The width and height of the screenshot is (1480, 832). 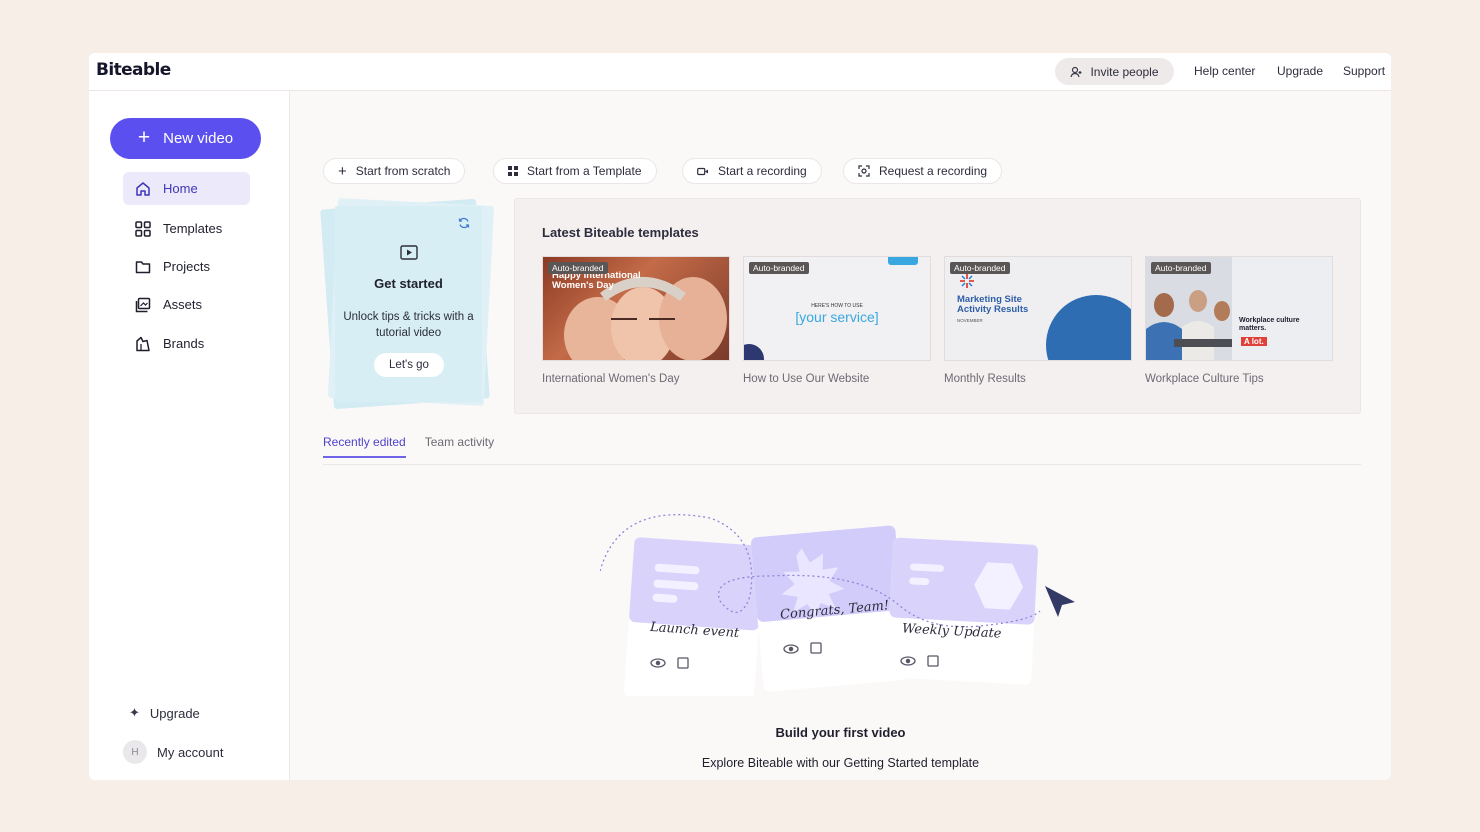 What do you see at coordinates (134, 712) in the screenshot?
I see `sparkle-icon: ✦` at bounding box center [134, 712].